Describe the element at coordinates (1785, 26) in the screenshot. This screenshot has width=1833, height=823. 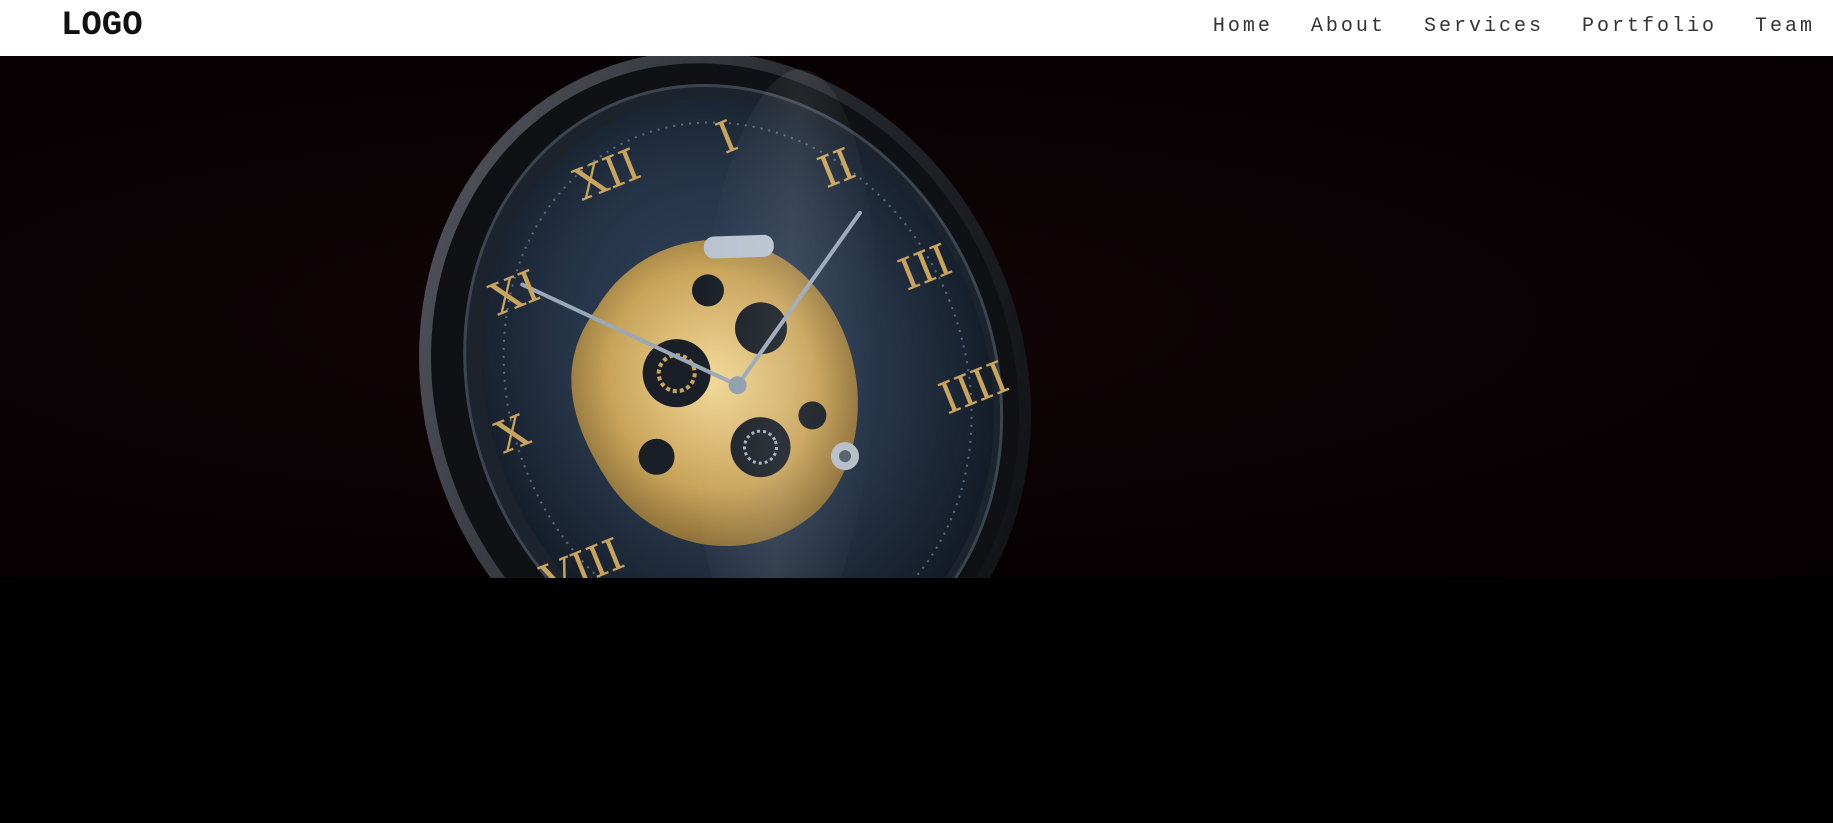
I see `nav-link-team: Team` at that location.